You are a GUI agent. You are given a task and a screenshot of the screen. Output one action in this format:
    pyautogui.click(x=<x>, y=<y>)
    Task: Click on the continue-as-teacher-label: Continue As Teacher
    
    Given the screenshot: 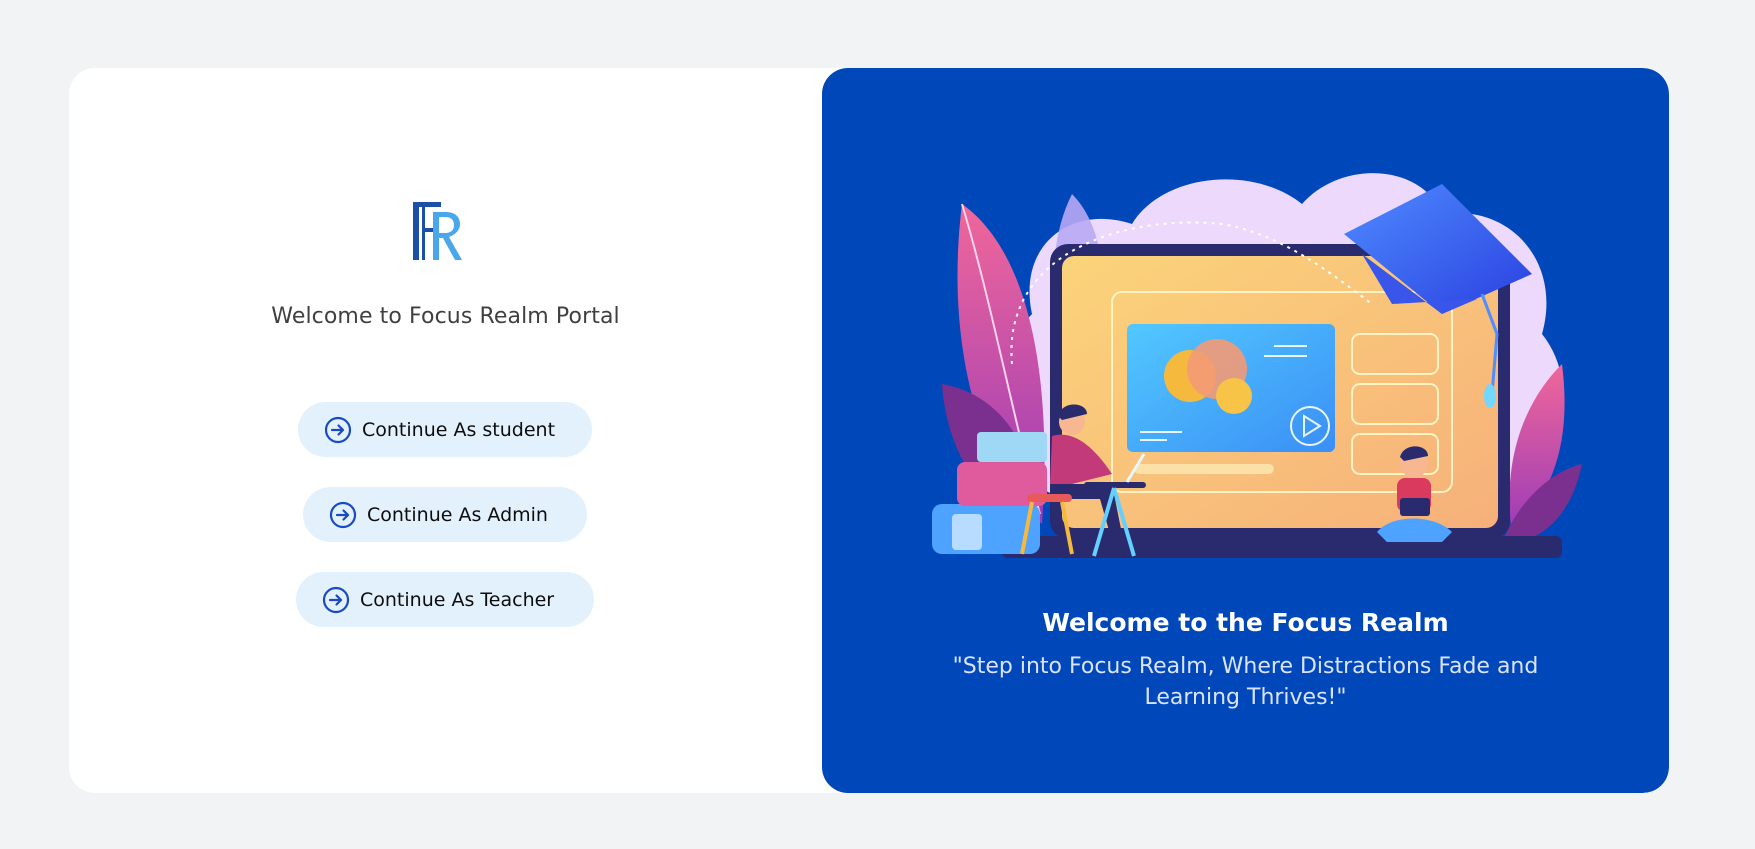 What is the action you would take?
    pyautogui.click(x=457, y=599)
    